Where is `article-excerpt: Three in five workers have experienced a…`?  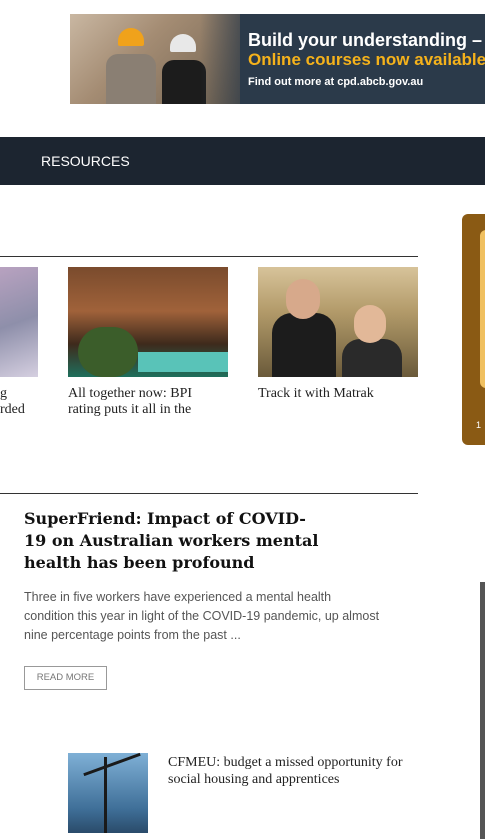 article-excerpt: Three in five workers have experienced a… is located at coordinates (202, 616).